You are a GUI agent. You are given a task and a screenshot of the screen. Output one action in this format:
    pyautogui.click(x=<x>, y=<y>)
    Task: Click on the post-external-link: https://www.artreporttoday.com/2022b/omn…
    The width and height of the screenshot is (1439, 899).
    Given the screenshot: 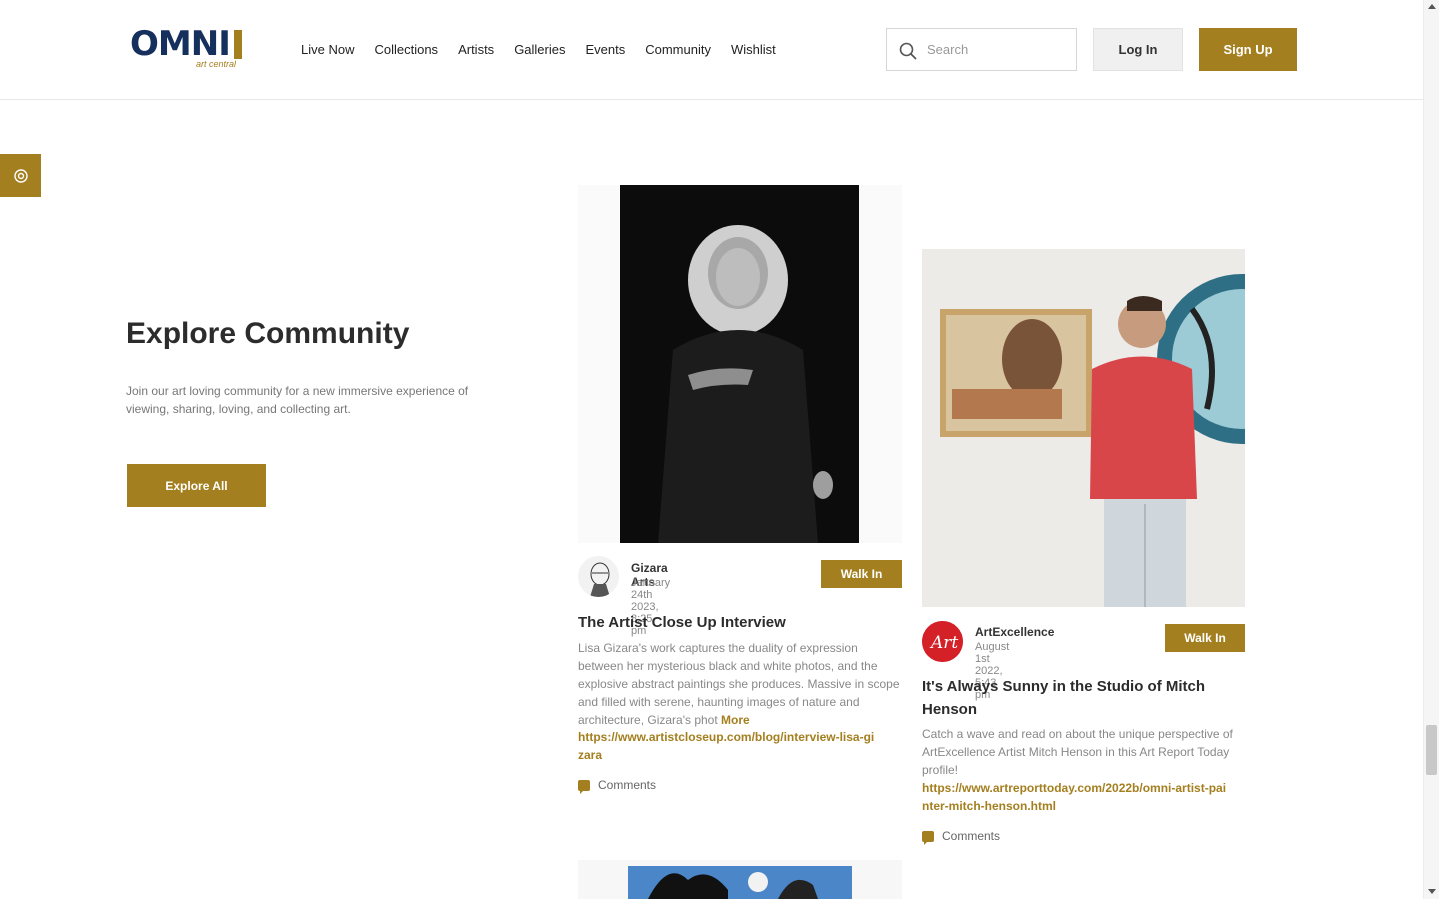 What is the action you would take?
    pyautogui.click(x=1077, y=797)
    